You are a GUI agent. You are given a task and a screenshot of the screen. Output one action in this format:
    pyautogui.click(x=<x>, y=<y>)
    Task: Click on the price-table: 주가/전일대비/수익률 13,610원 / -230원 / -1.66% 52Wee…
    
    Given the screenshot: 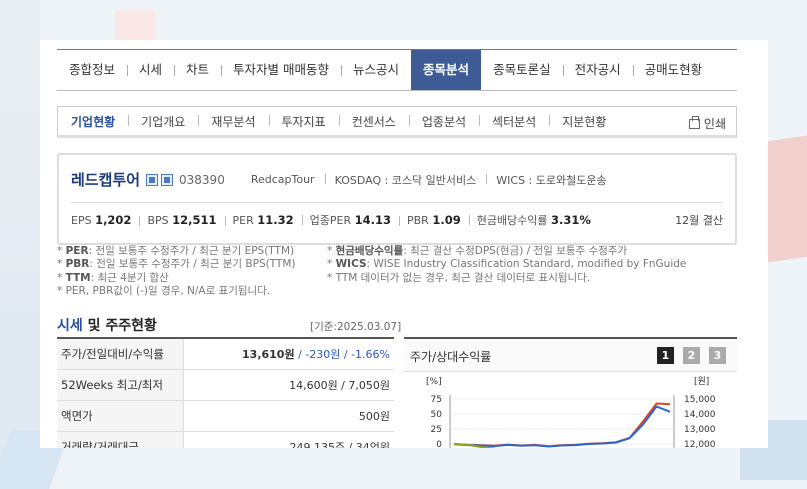 What is the action you would take?
    pyautogui.click(x=225, y=392)
    